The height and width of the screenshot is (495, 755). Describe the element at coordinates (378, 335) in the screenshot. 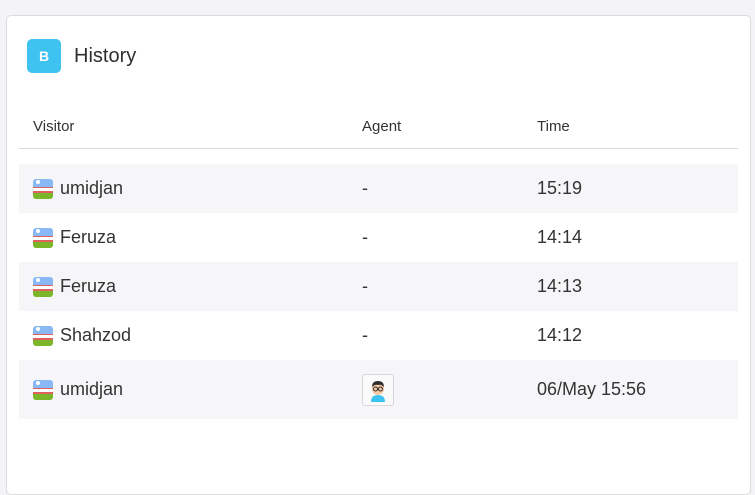

I see `table-row: Shahzod - 14:12` at that location.